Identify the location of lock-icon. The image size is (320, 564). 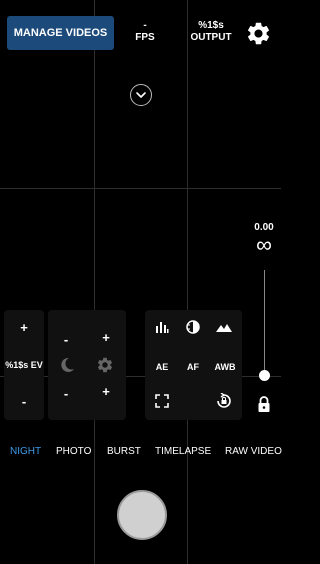
(264, 404).